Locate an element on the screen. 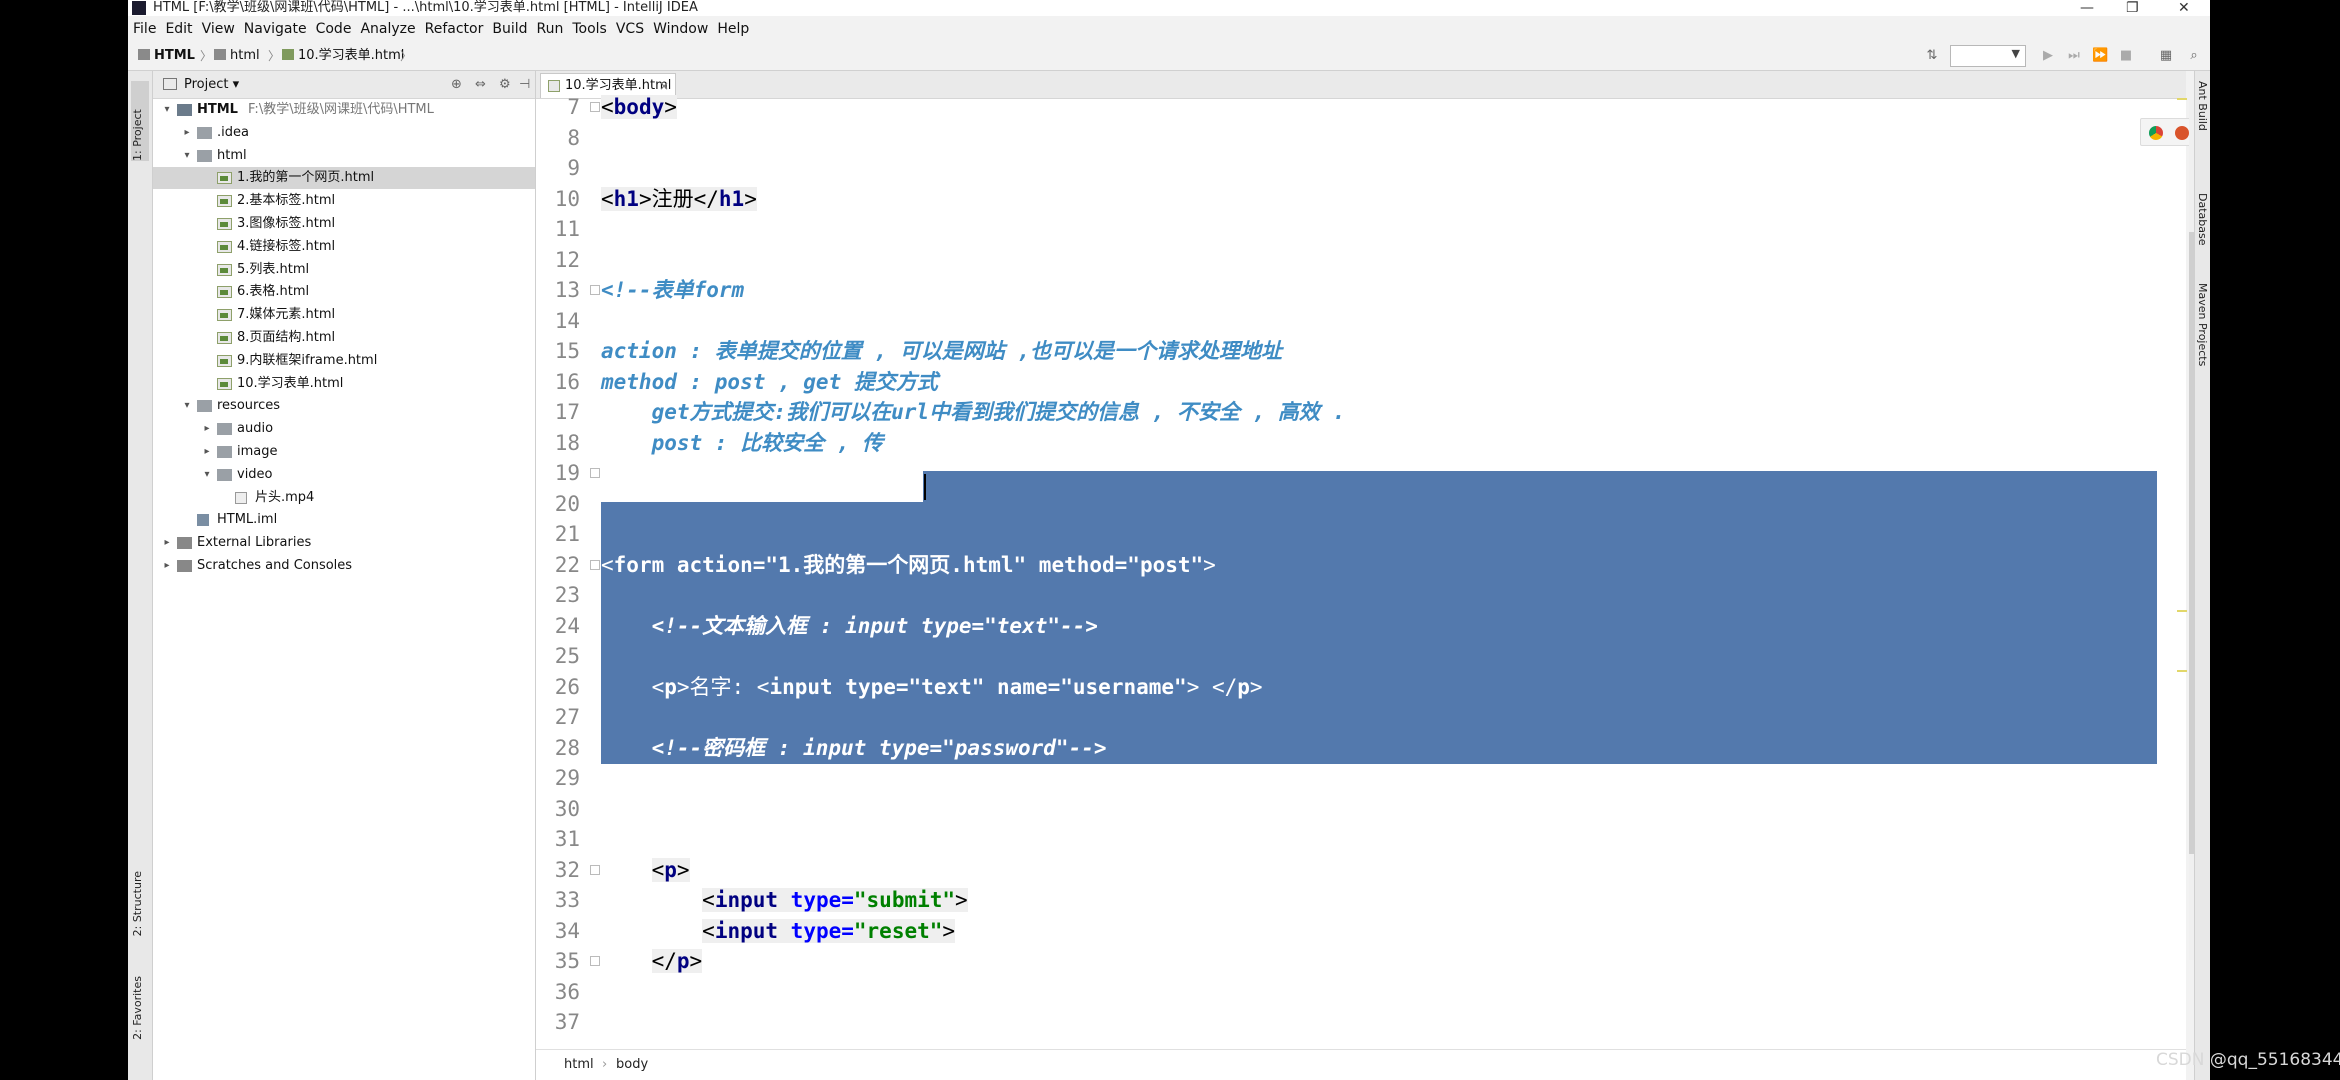  build-project-icon: ⇅ is located at coordinates (1932, 56).